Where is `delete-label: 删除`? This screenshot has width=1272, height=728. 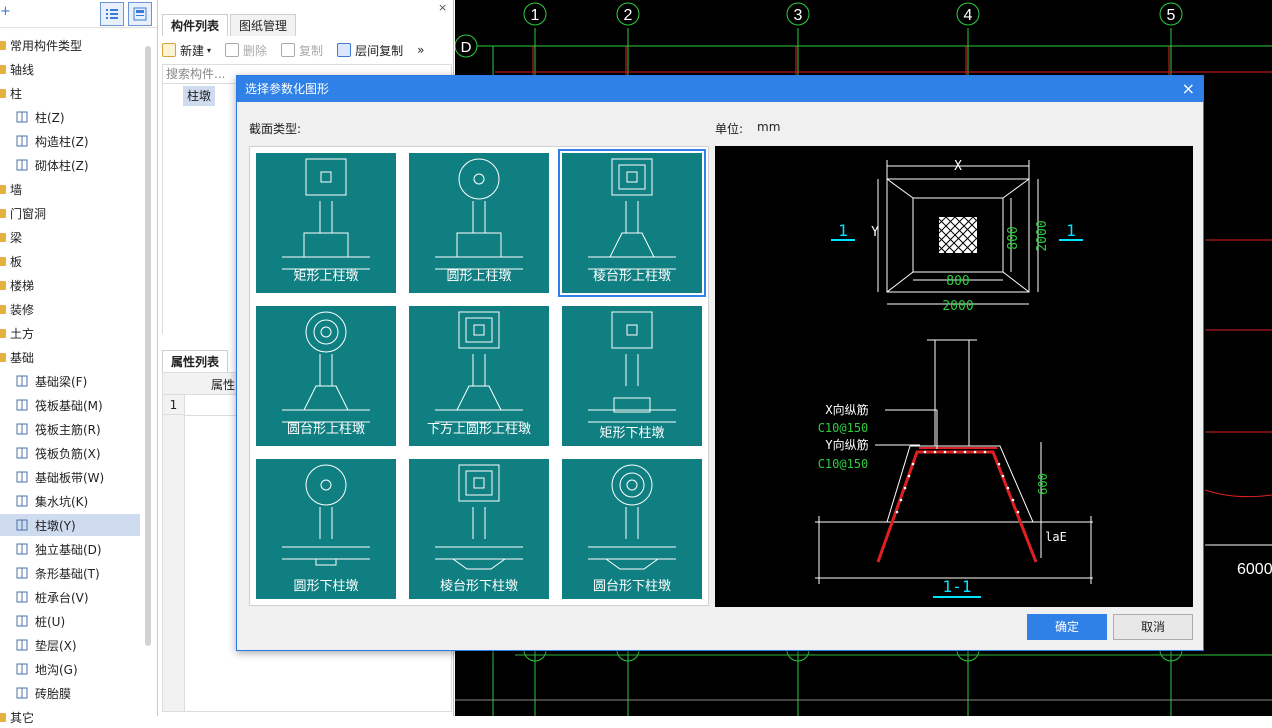 delete-label: 删除 is located at coordinates (255, 50).